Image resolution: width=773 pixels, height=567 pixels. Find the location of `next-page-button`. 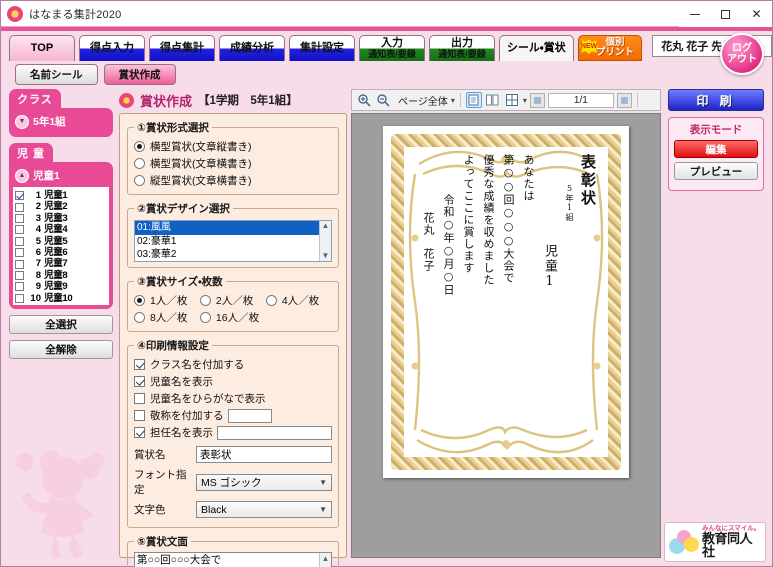

next-page-button is located at coordinates (624, 100).